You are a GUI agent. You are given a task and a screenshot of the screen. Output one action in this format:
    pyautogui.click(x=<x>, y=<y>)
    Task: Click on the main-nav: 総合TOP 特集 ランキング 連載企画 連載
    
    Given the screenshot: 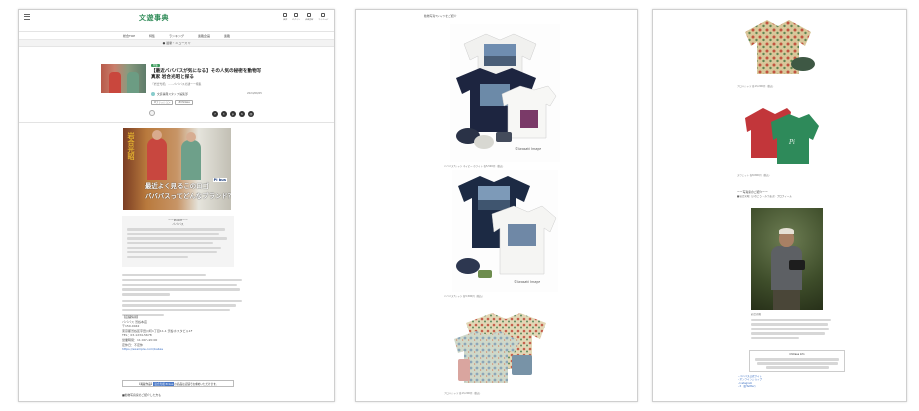 What is the action you would take?
    pyautogui.click(x=176, y=36)
    